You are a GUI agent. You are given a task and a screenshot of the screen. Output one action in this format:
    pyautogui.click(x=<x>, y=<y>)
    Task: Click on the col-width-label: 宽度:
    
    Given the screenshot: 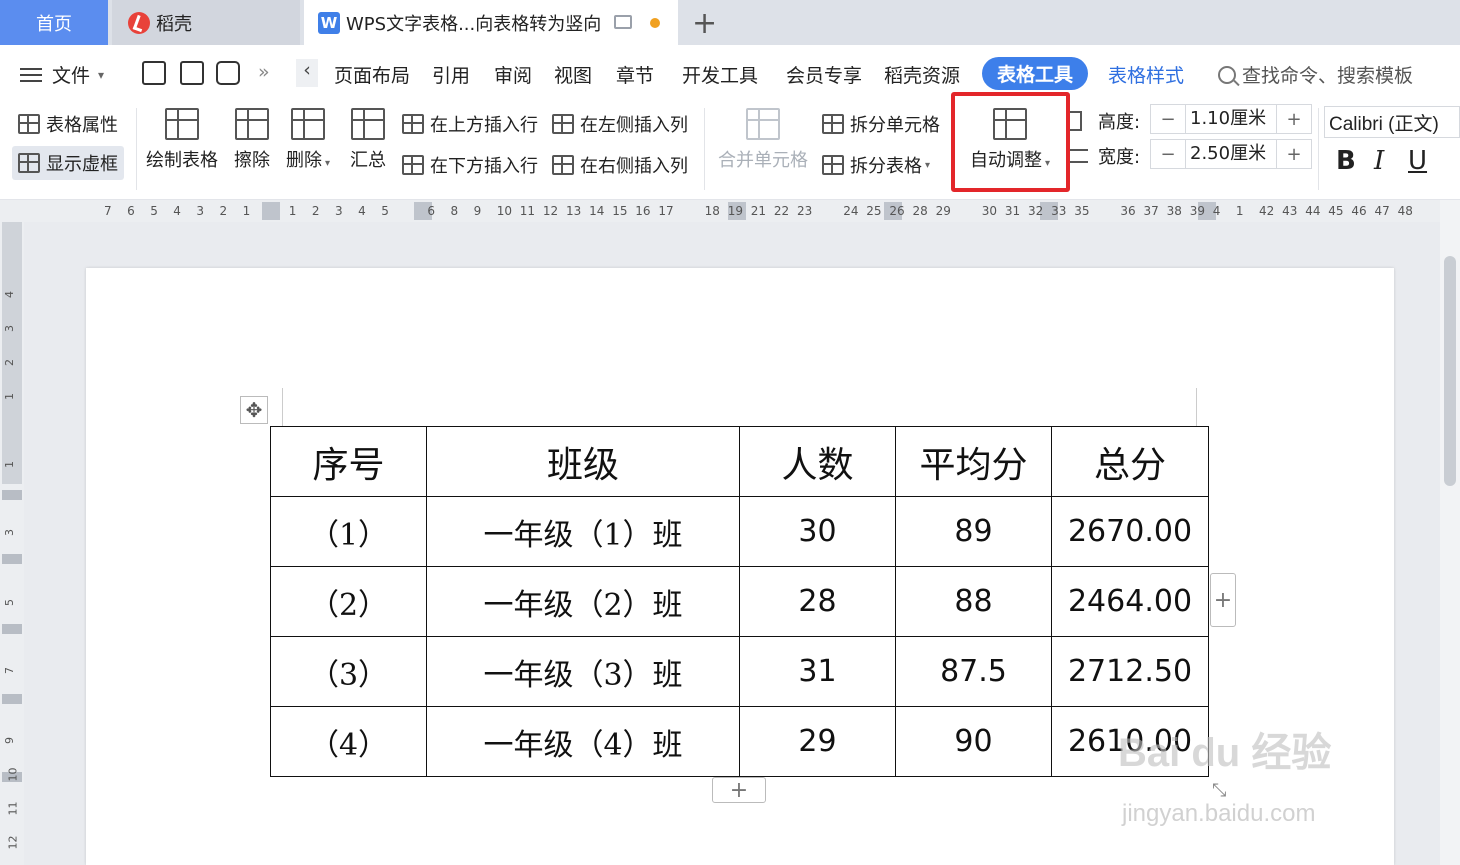 What is the action you would take?
    pyautogui.click(x=1119, y=157)
    